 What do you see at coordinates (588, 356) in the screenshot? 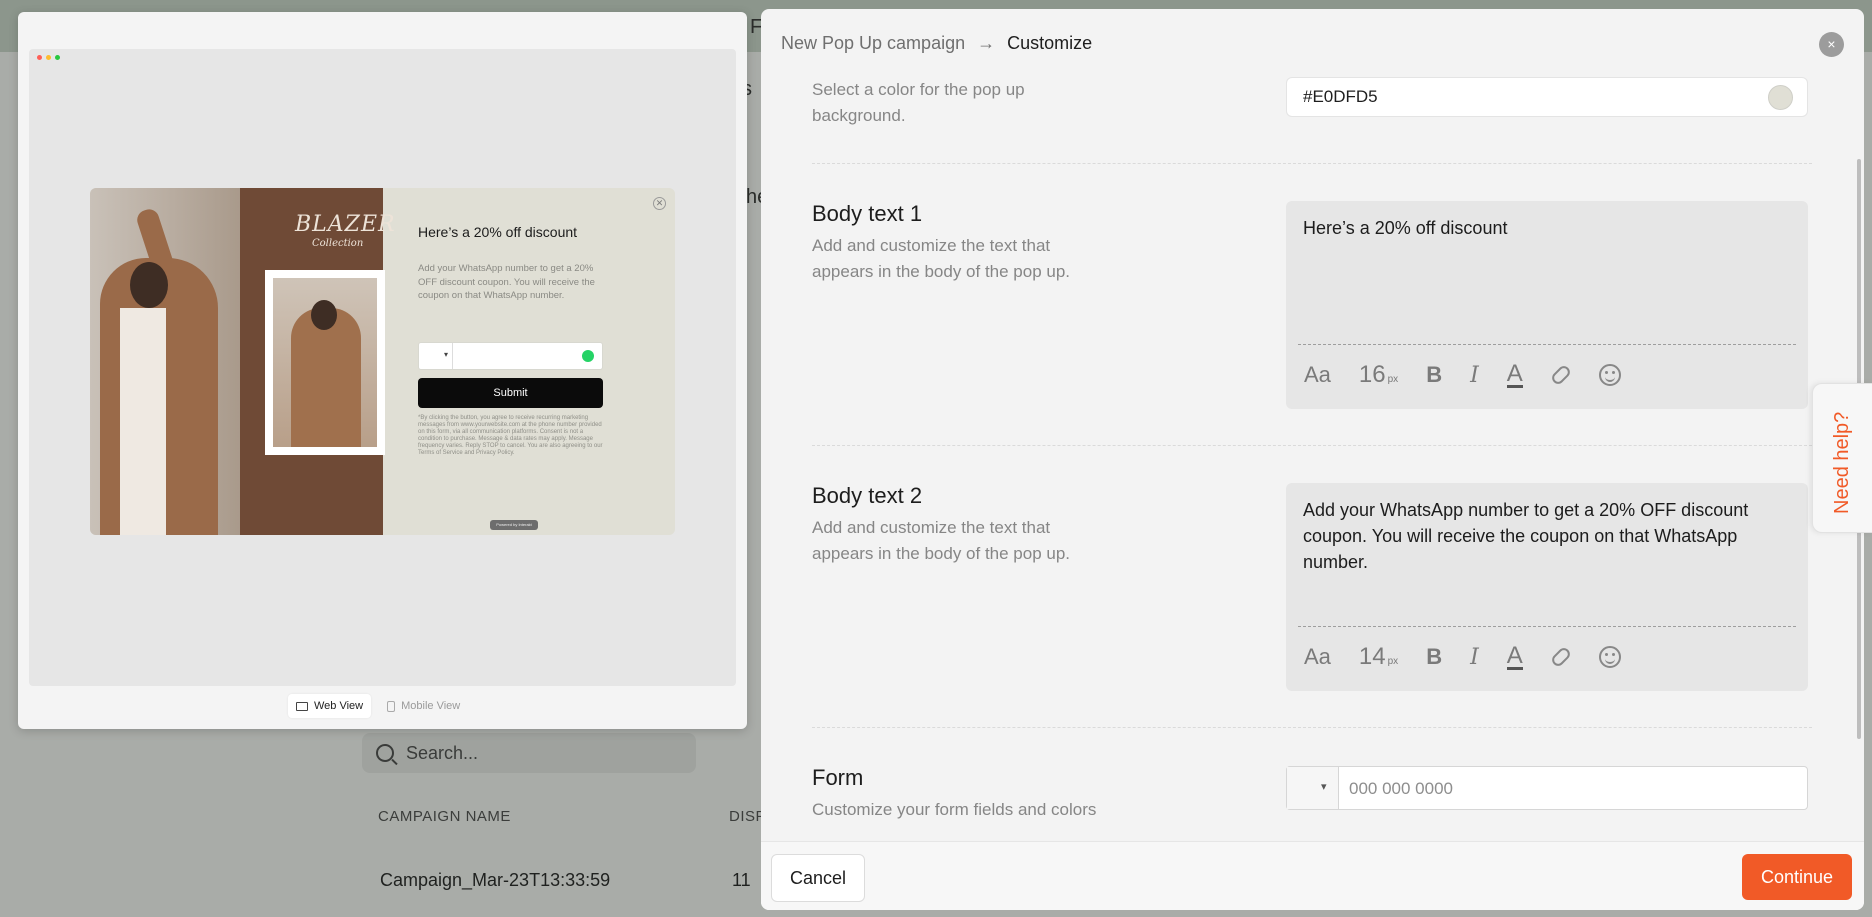
I see `whatsapp-icon` at bounding box center [588, 356].